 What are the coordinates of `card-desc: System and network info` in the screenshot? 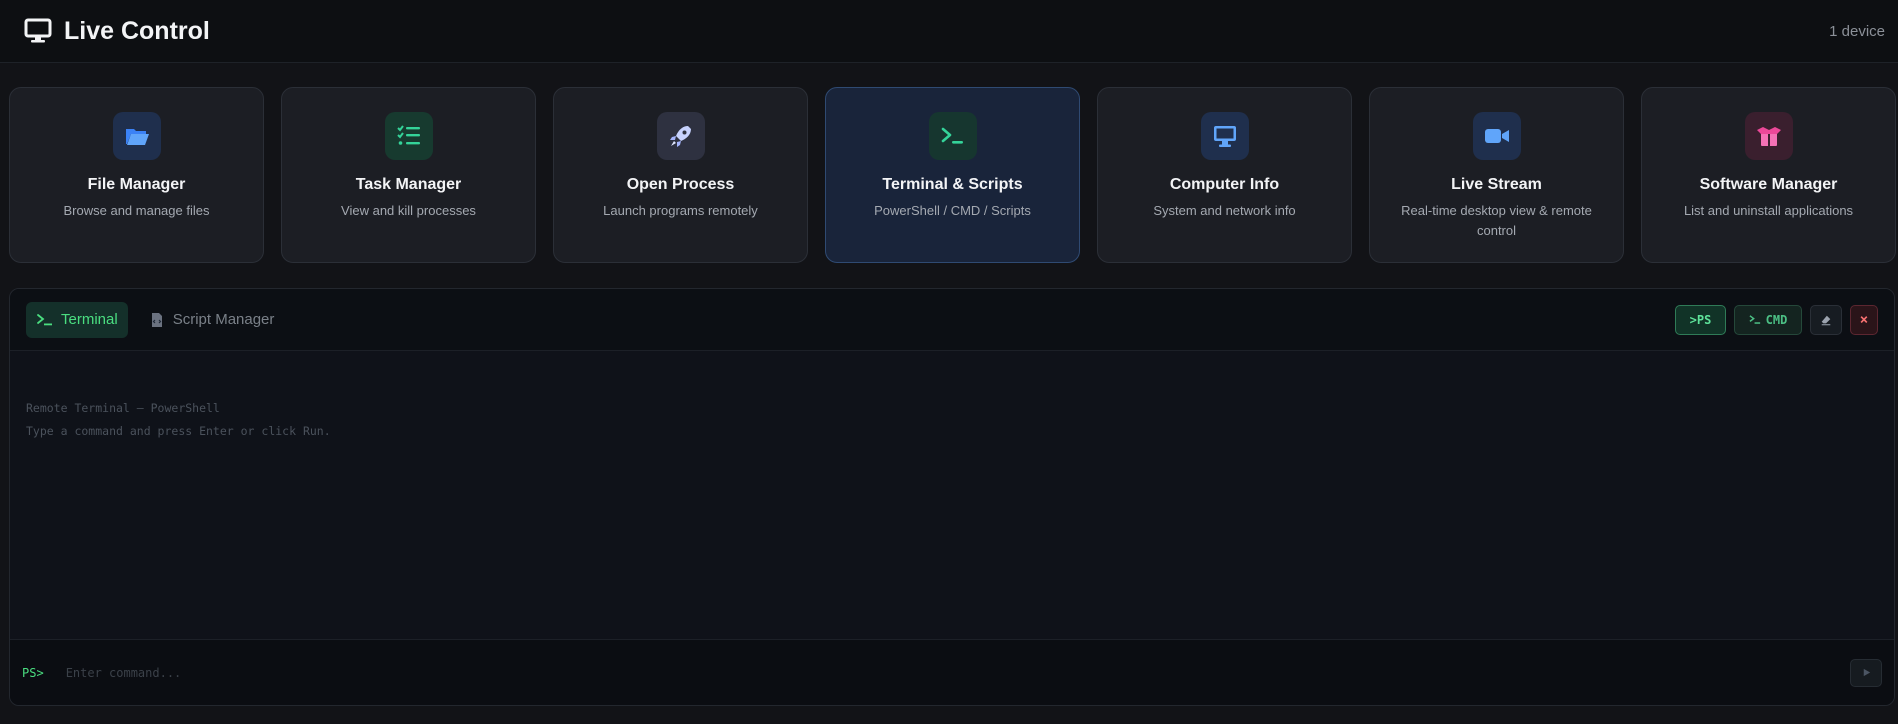 It's located at (1224, 210).